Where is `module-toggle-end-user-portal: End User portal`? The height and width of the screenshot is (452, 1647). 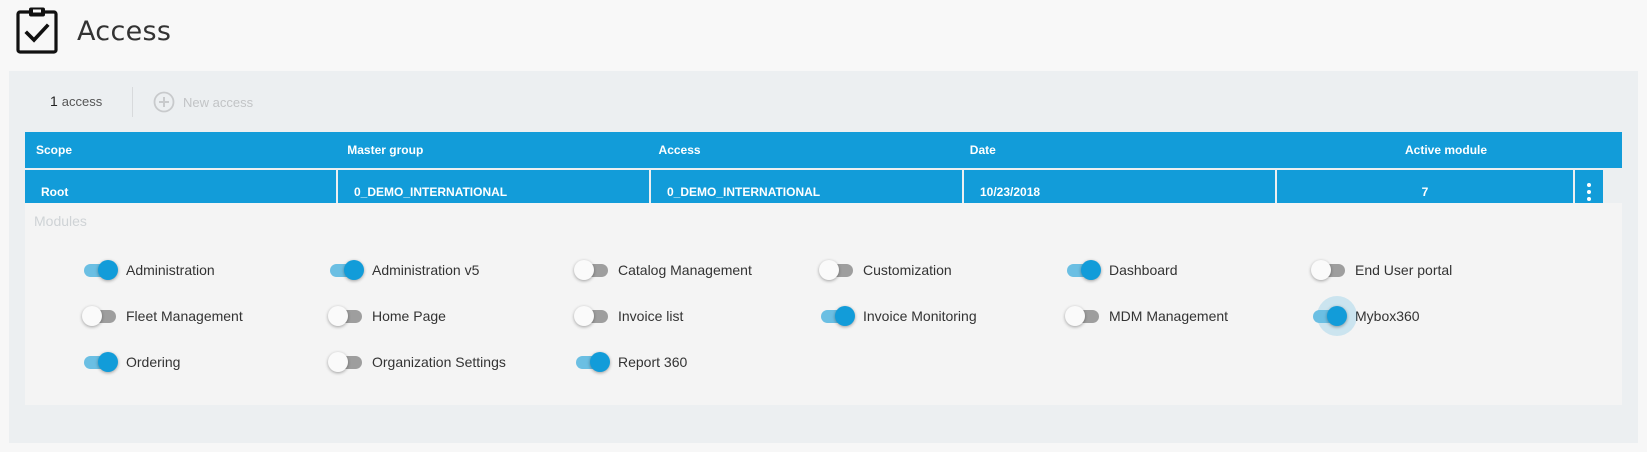 module-toggle-end-user-portal: End User portal is located at coordinates (1381, 270).